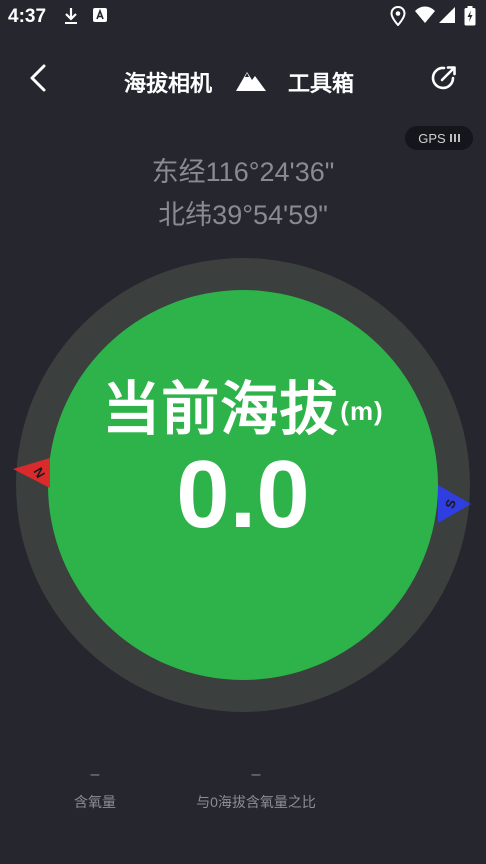 The width and height of the screenshot is (486, 864). I want to click on oxygen-ratio-stat: – 与0海拔含氧量之比, so click(256, 789).